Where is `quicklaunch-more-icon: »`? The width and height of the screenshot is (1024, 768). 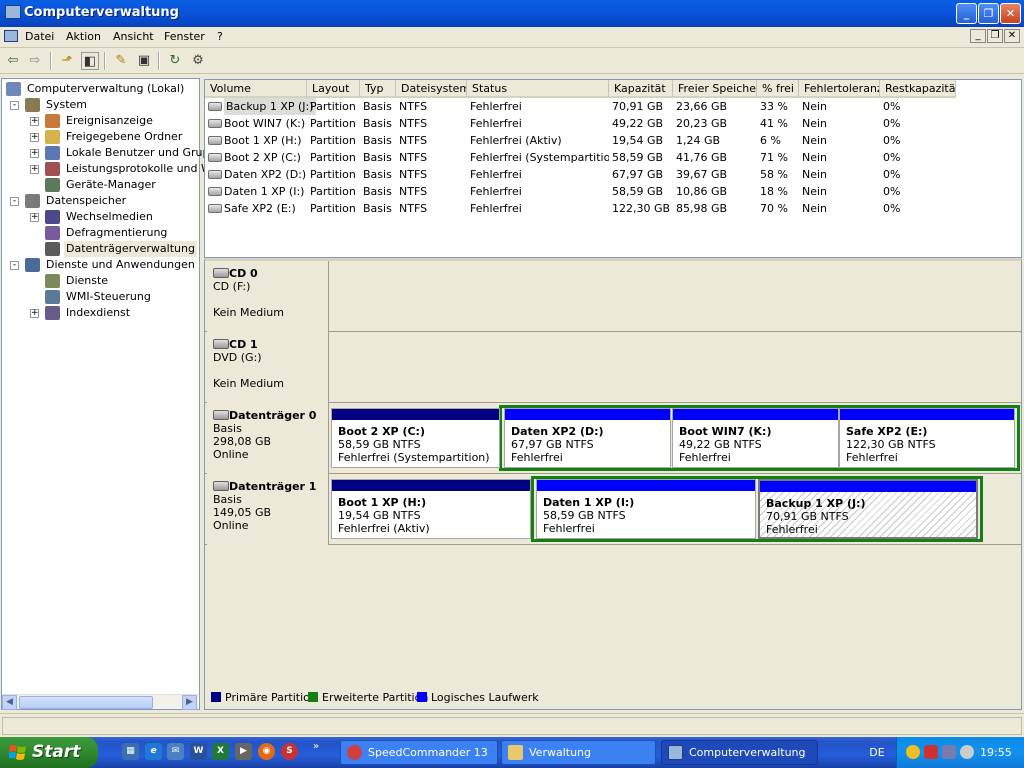 quicklaunch-more-icon: » is located at coordinates (316, 746).